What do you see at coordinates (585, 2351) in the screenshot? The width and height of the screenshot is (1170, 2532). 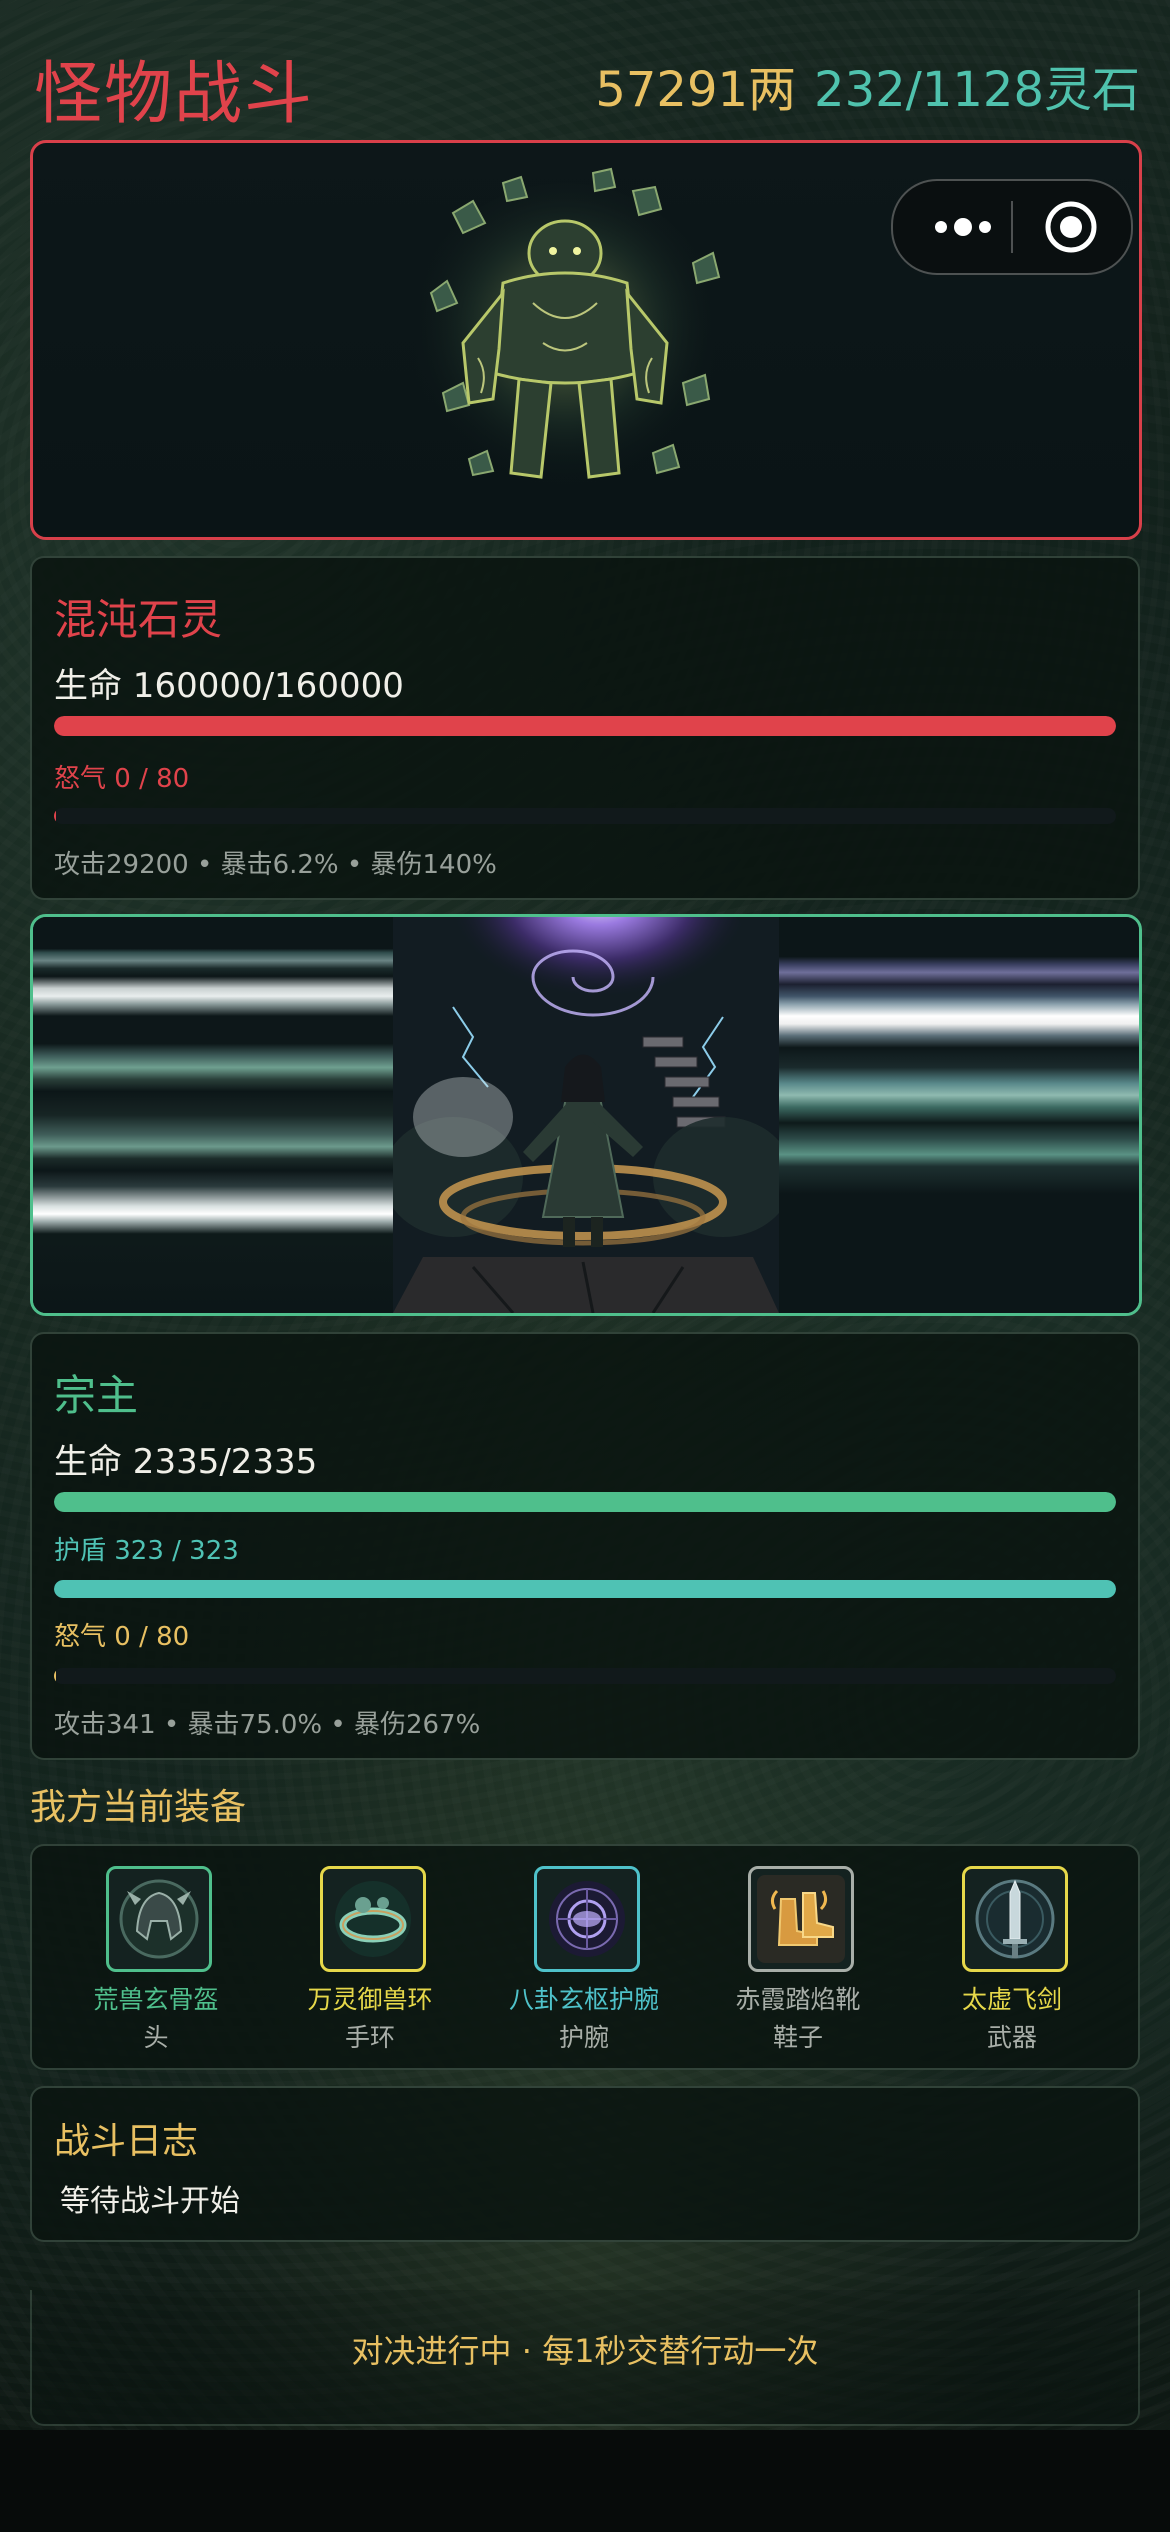 I see `battle-status-text: 对决进行中 · 每1秒交替行动一次` at bounding box center [585, 2351].